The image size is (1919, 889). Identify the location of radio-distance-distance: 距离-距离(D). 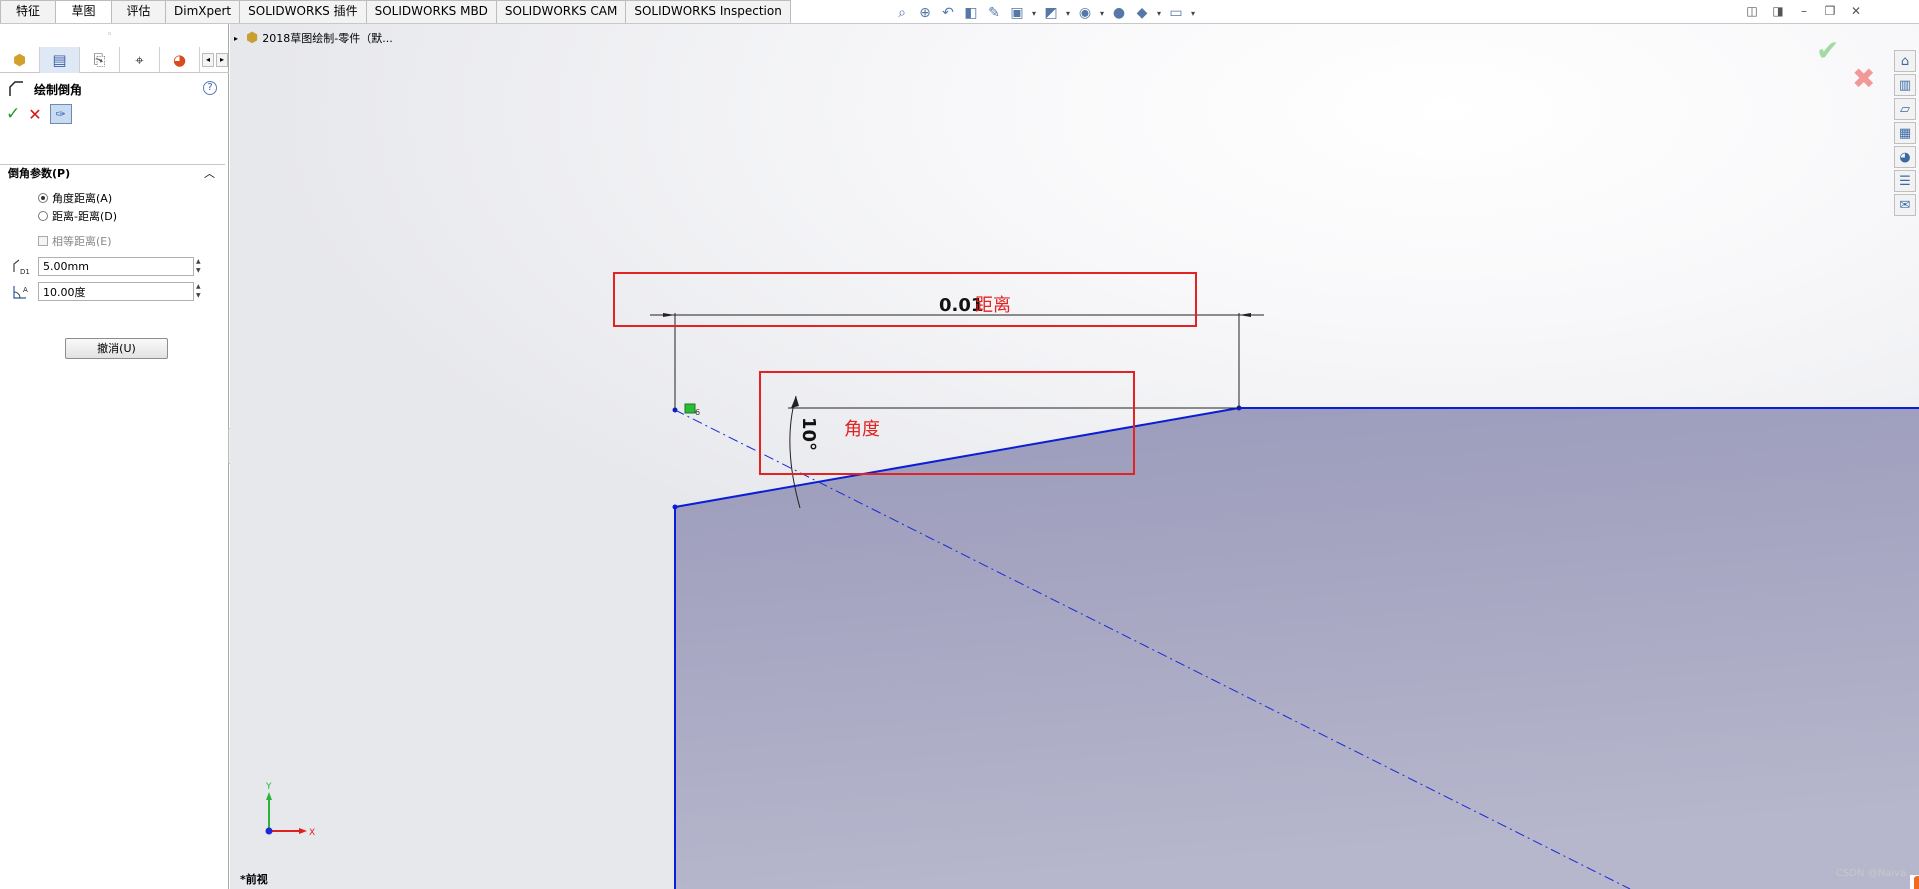
(77, 216).